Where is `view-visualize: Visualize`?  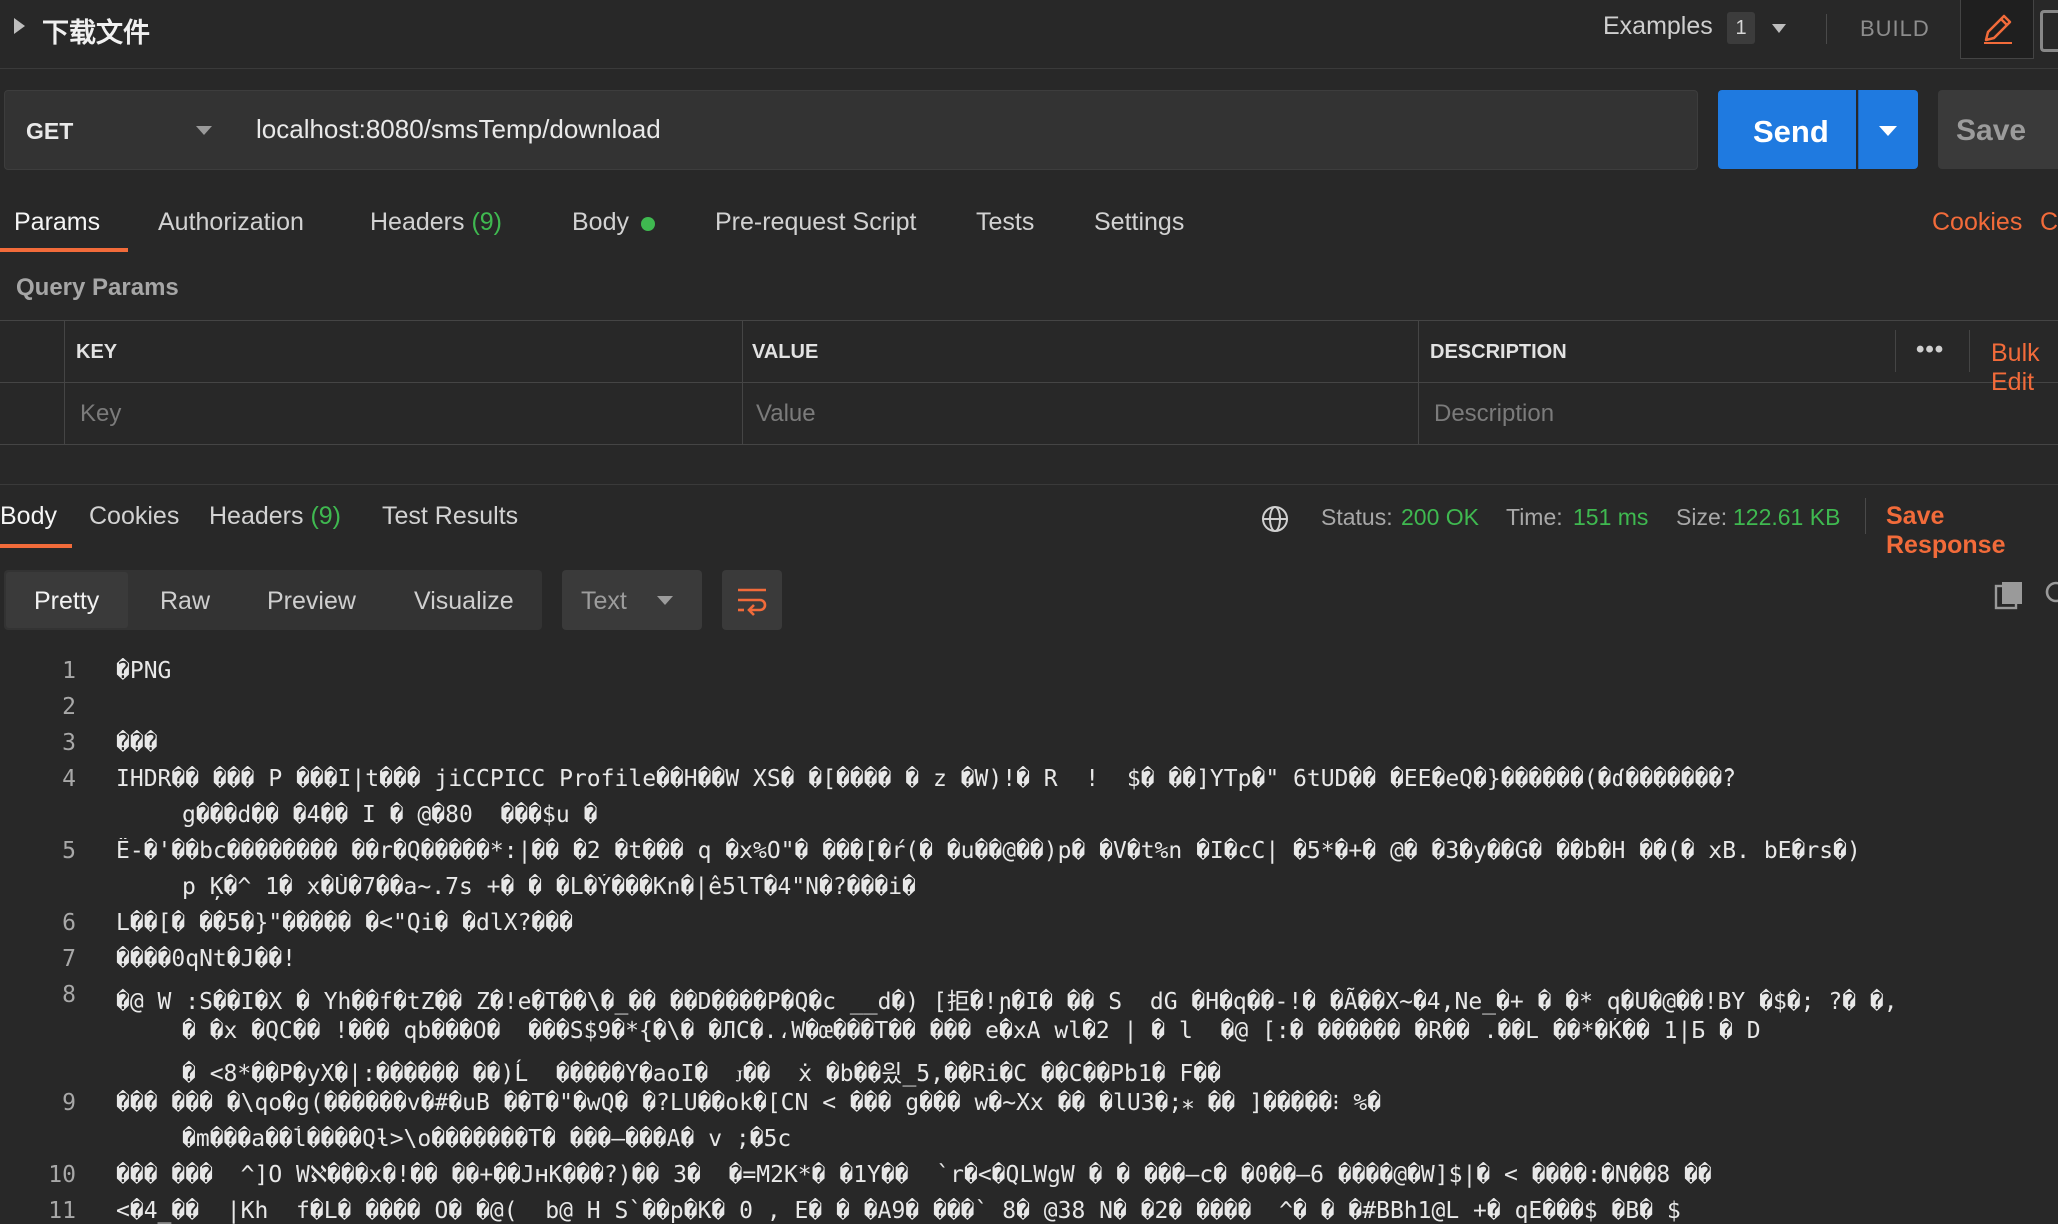
view-visualize: Visualize is located at coordinates (464, 601).